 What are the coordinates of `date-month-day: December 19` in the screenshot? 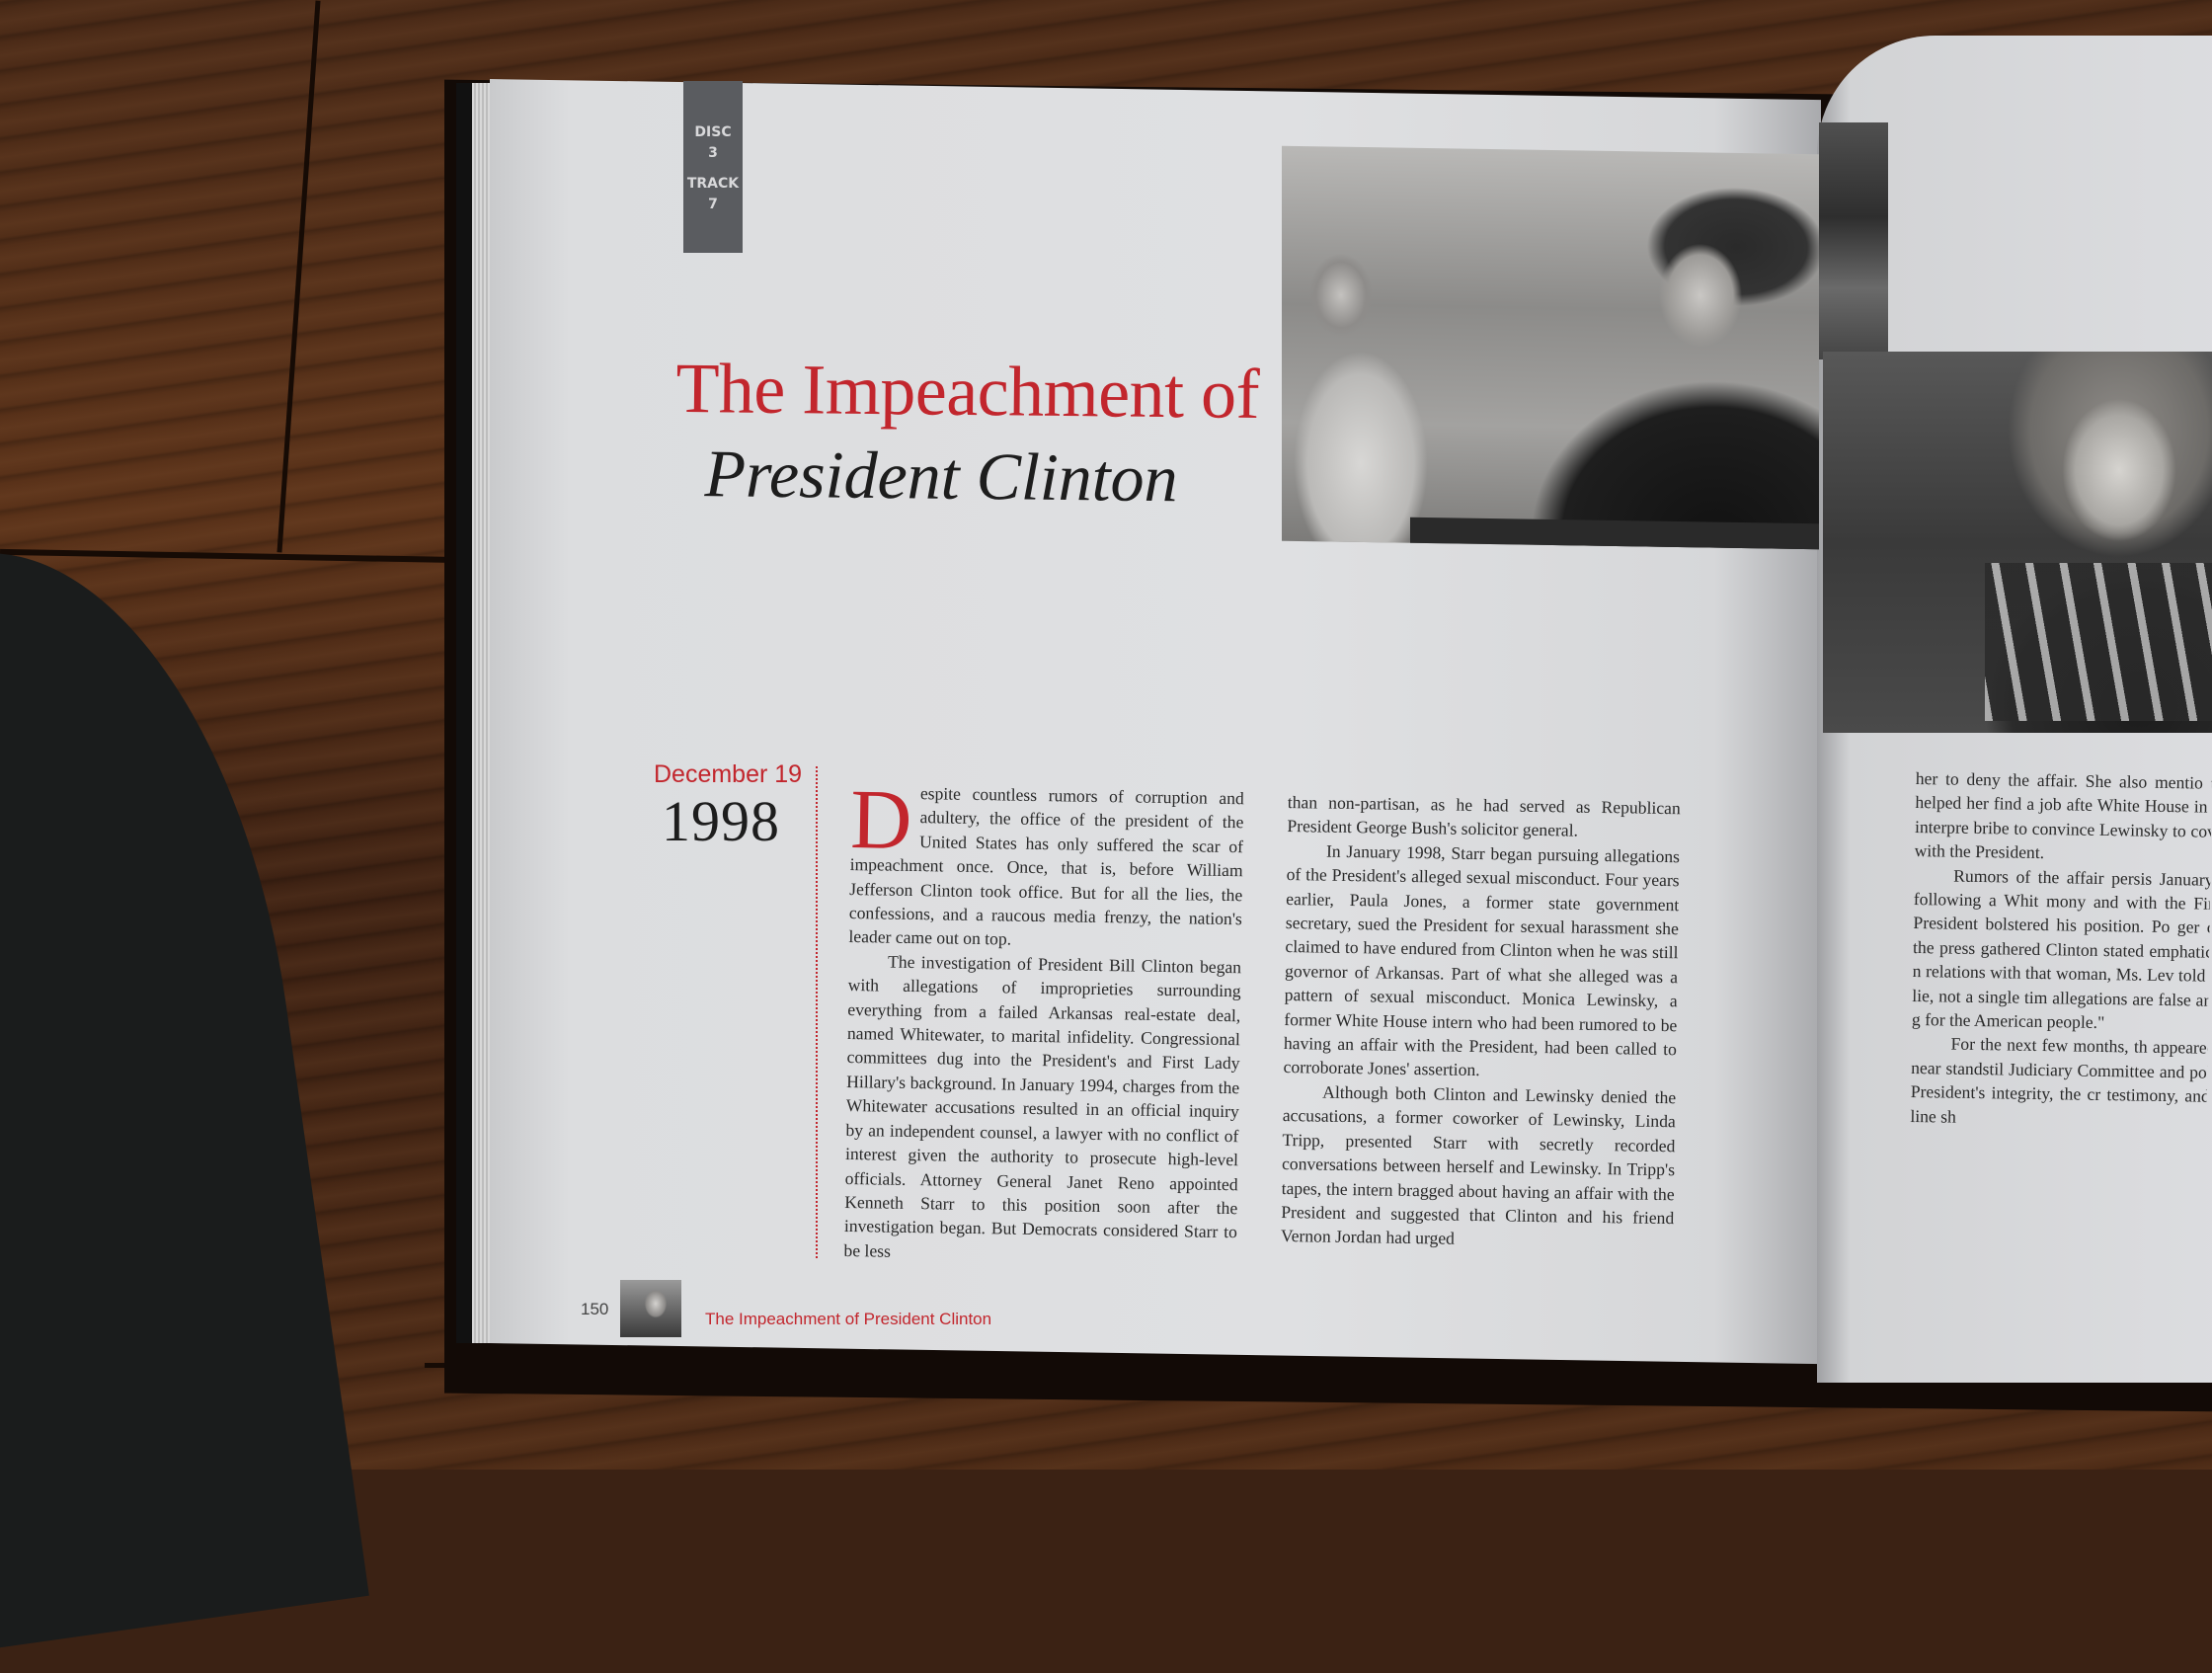 It's located at (729, 774).